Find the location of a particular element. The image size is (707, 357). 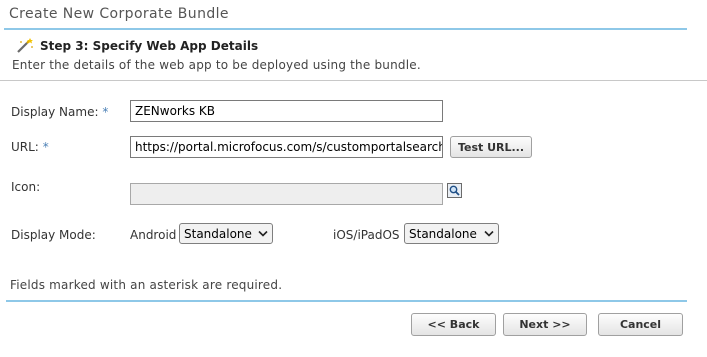

wizard-wand-icon is located at coordinates (25, 45).